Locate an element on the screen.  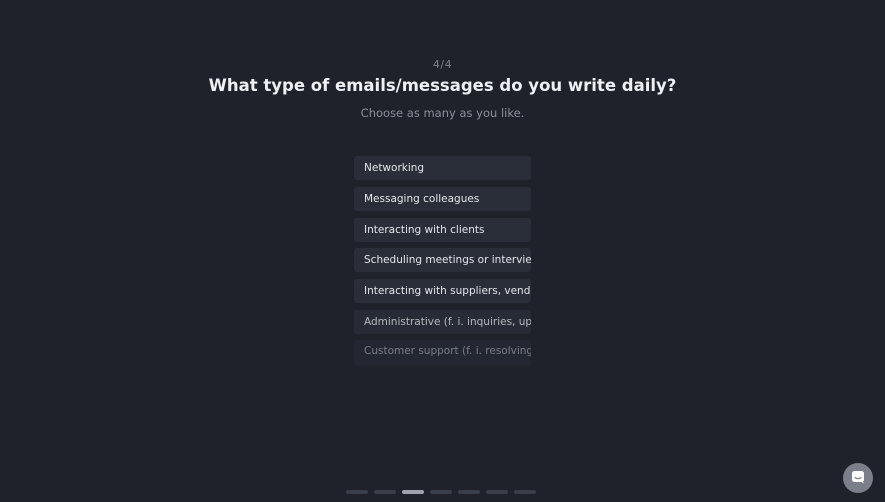
option-messaging-colleagues: Messaging colleagues is located at coordinates (442, 199).